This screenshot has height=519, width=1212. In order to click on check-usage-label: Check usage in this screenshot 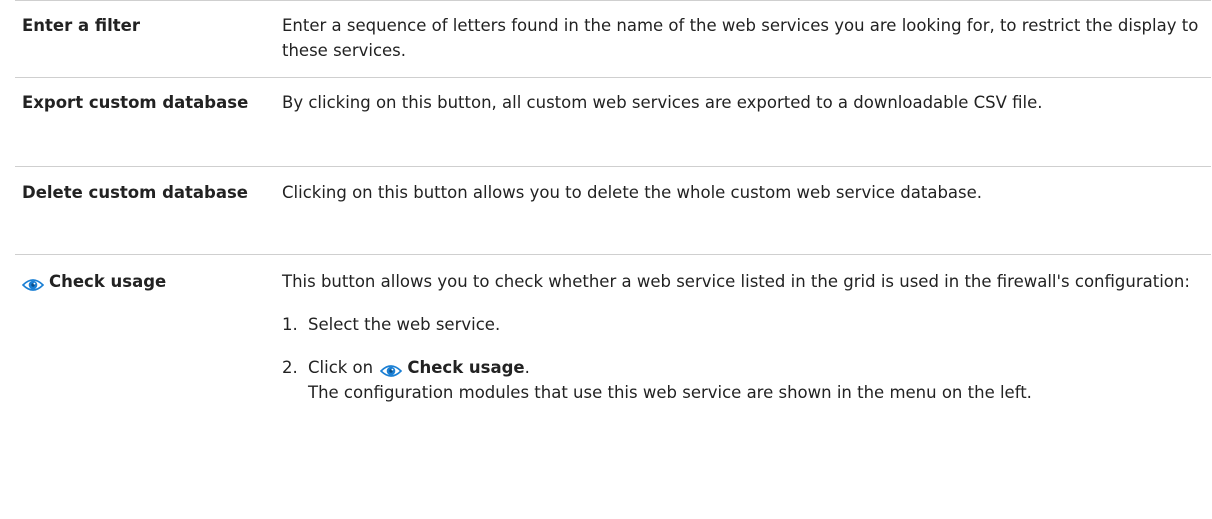, I will do `click(108, 281)`.